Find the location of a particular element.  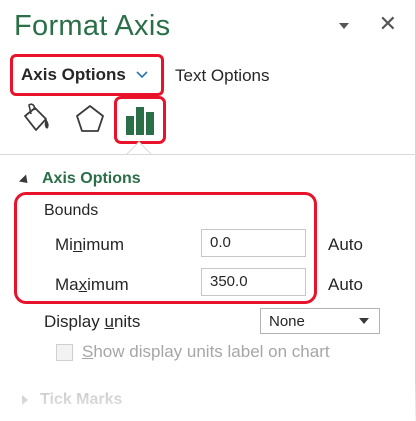

maximum-auto-button: Auto is located at coordinates (345, 285).